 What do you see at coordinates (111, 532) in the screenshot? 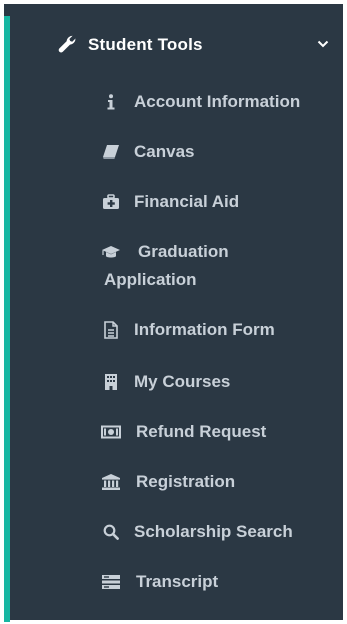
I see `search-icon` at bounding box center [111, 532].